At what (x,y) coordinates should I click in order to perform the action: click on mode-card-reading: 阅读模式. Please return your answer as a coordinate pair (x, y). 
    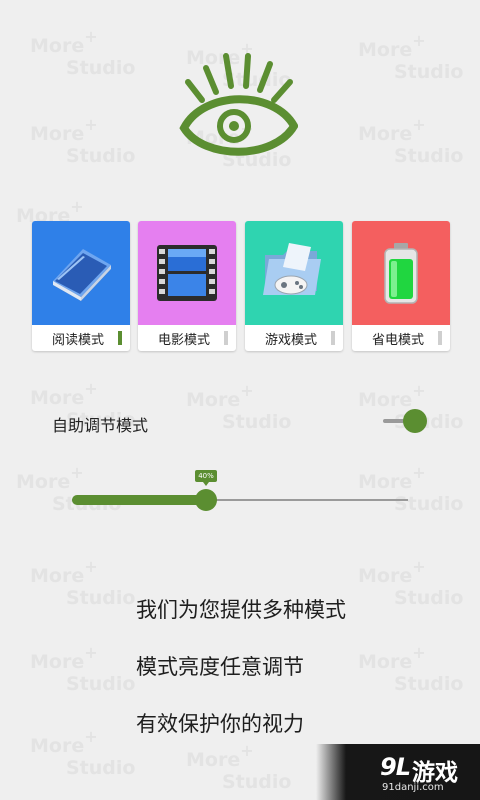
    Looking at the image, I should click on (81, 286).